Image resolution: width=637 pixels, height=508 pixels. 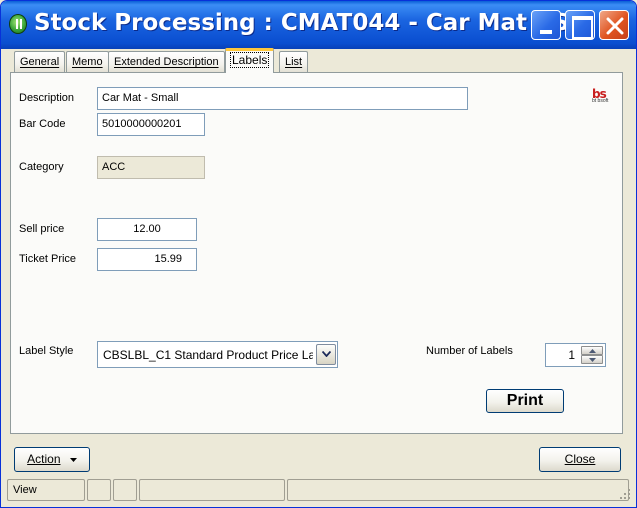 What do you see at coordinates (151, 167) in the screenshot?
I see `category-field: ACC` at bounding box center [151, 167].